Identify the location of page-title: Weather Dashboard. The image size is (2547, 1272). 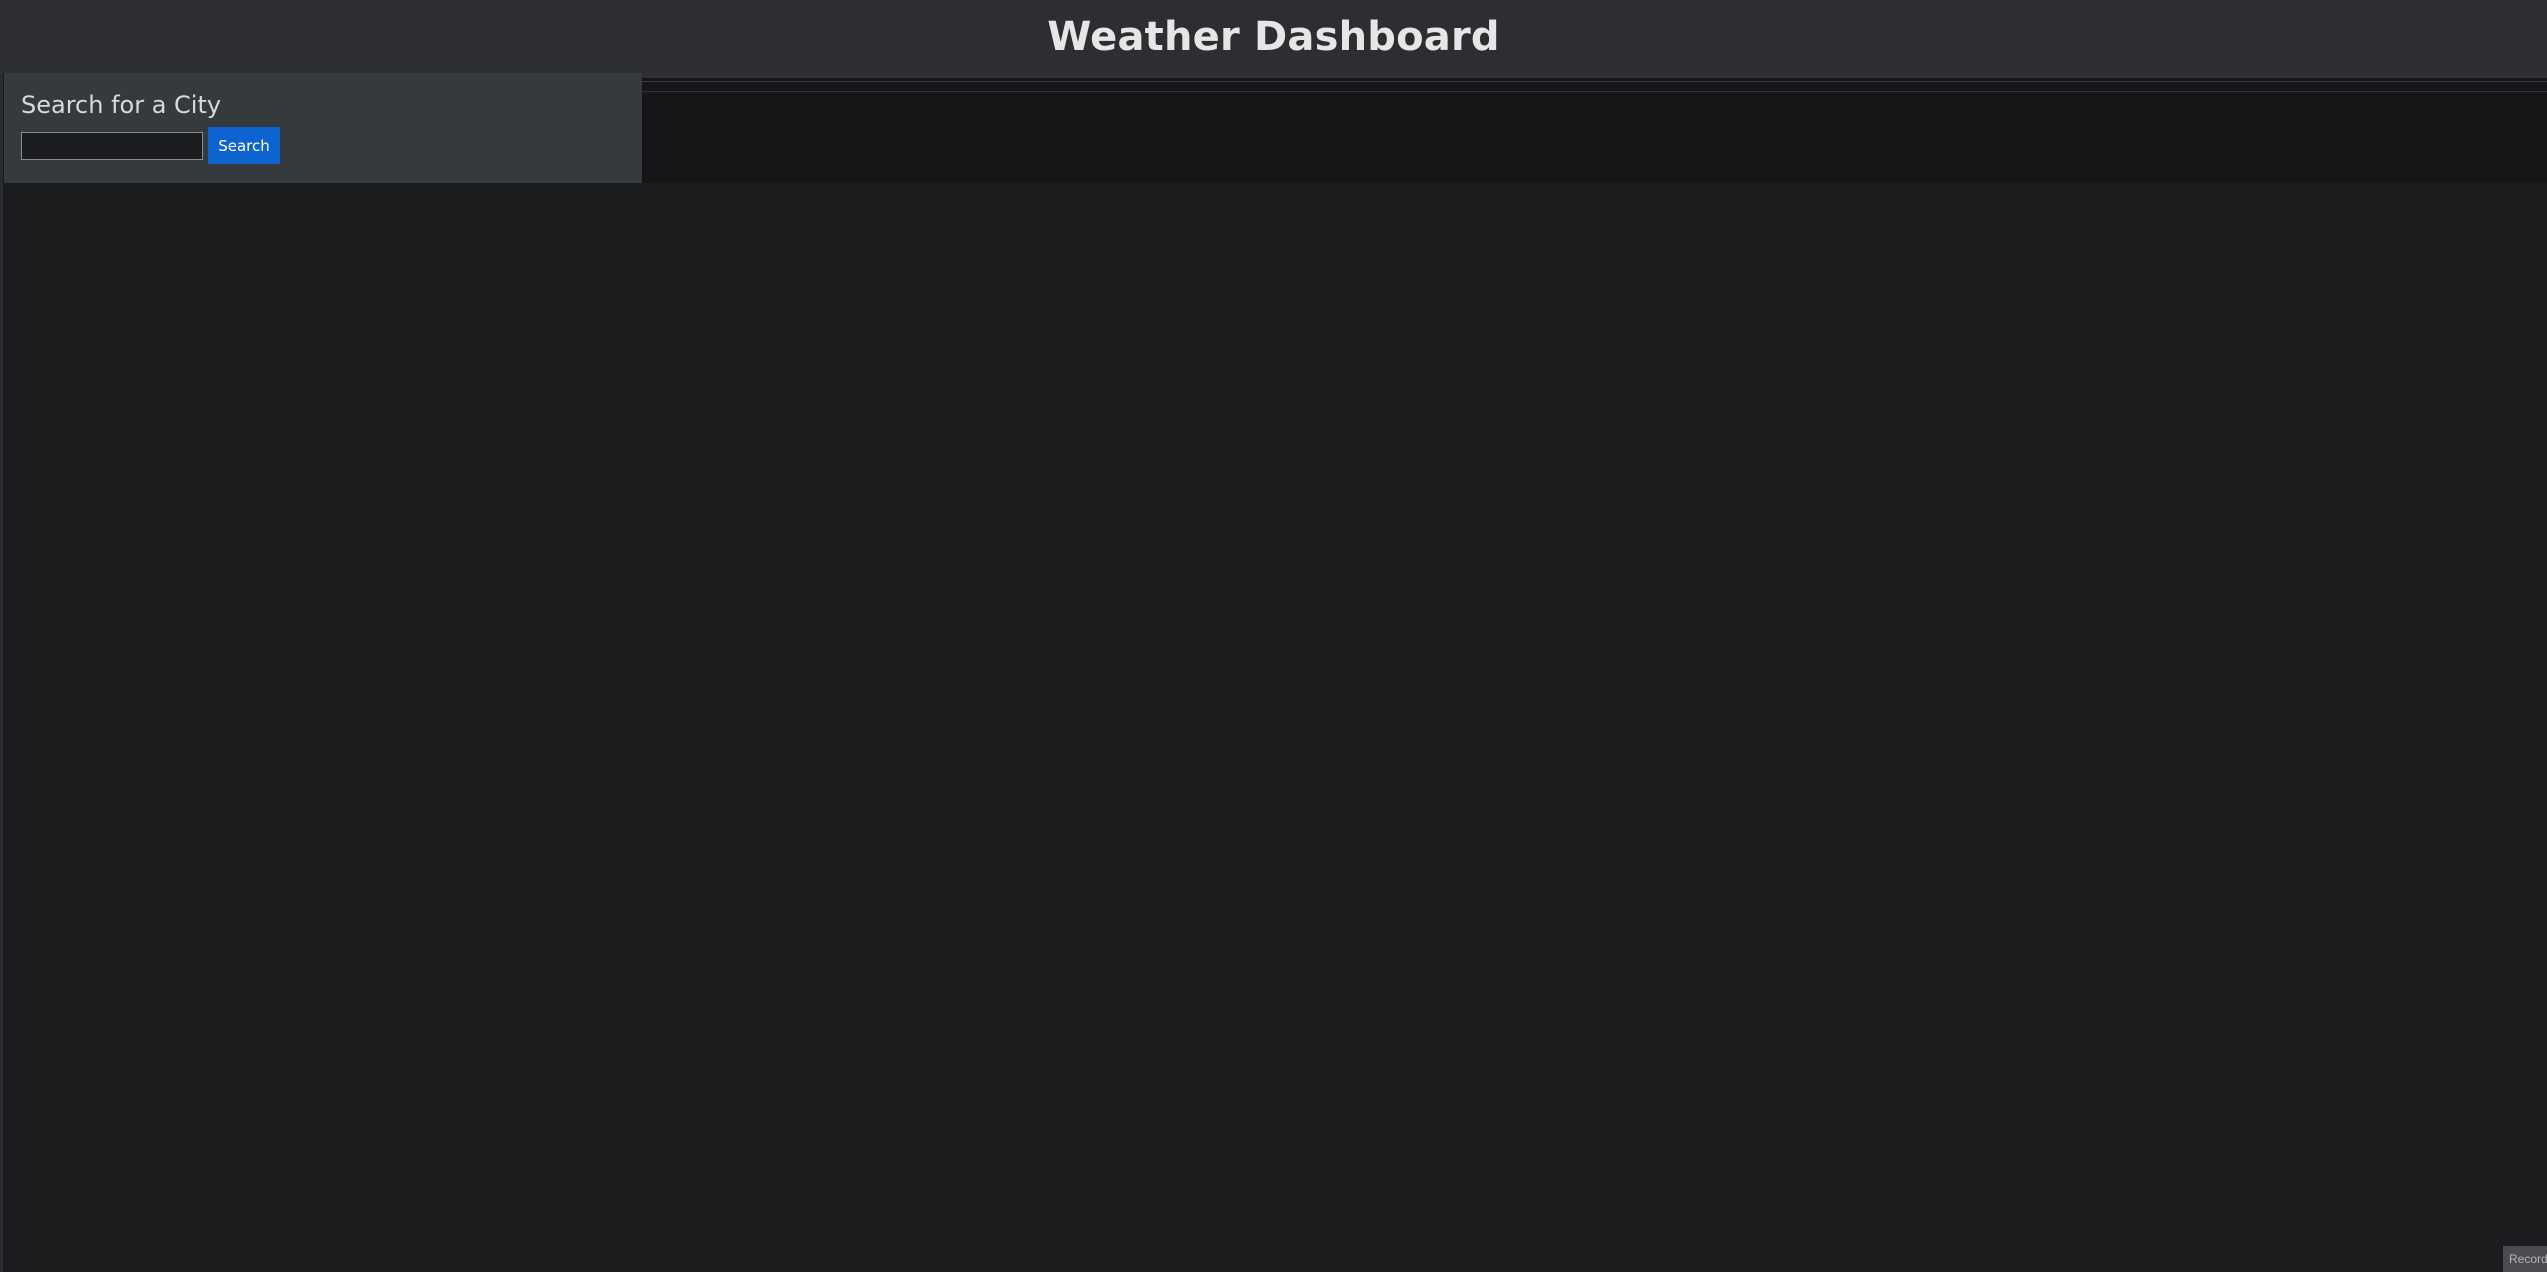
(1273, 36).